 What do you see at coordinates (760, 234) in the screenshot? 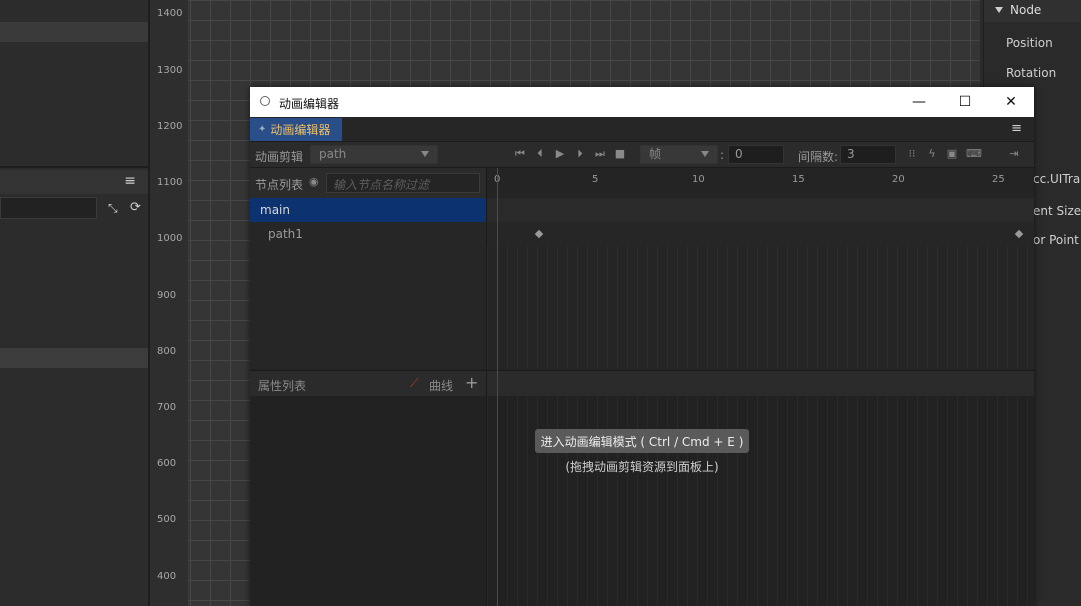
I see `track-row-path1` at bounding box center [760, 234].